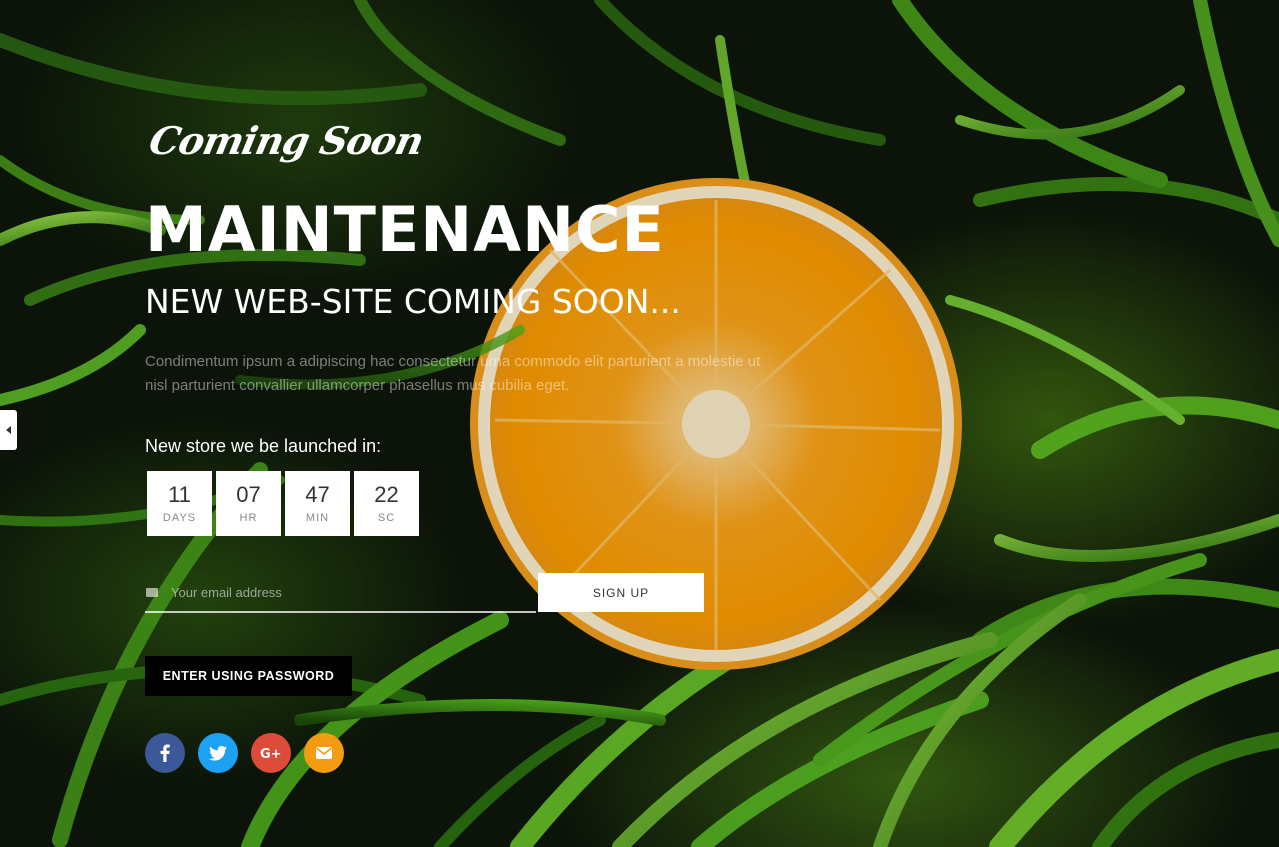 The image size is (1279, 847). Describe the element at coordinates (179, 517) in the screenshot. I see `countdown-unit: DAYS` at that location.